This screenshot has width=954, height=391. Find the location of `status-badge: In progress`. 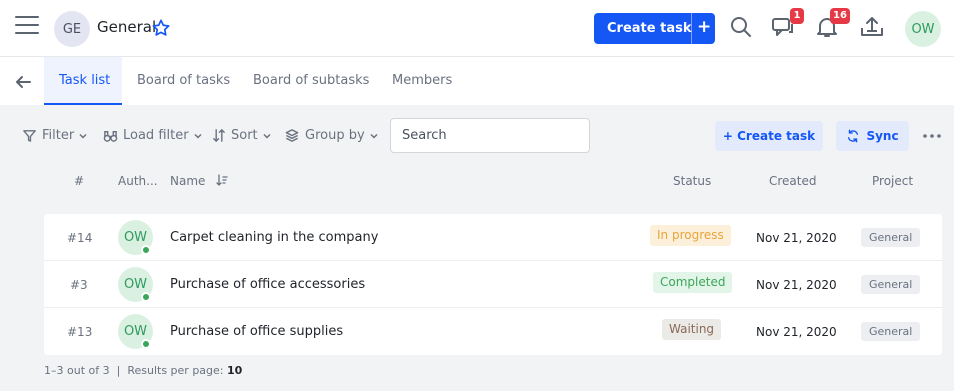

status-badge: In progress is located at coordinates (690, 235).